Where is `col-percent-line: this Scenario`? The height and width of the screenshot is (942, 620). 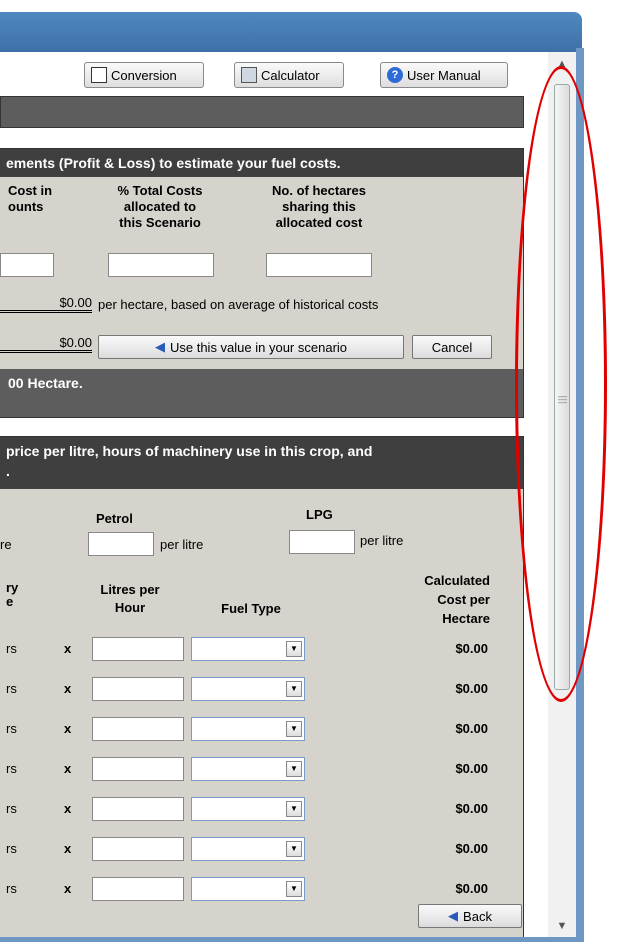
col-percent-line: this Scenario is located at coordinates (160, 222).